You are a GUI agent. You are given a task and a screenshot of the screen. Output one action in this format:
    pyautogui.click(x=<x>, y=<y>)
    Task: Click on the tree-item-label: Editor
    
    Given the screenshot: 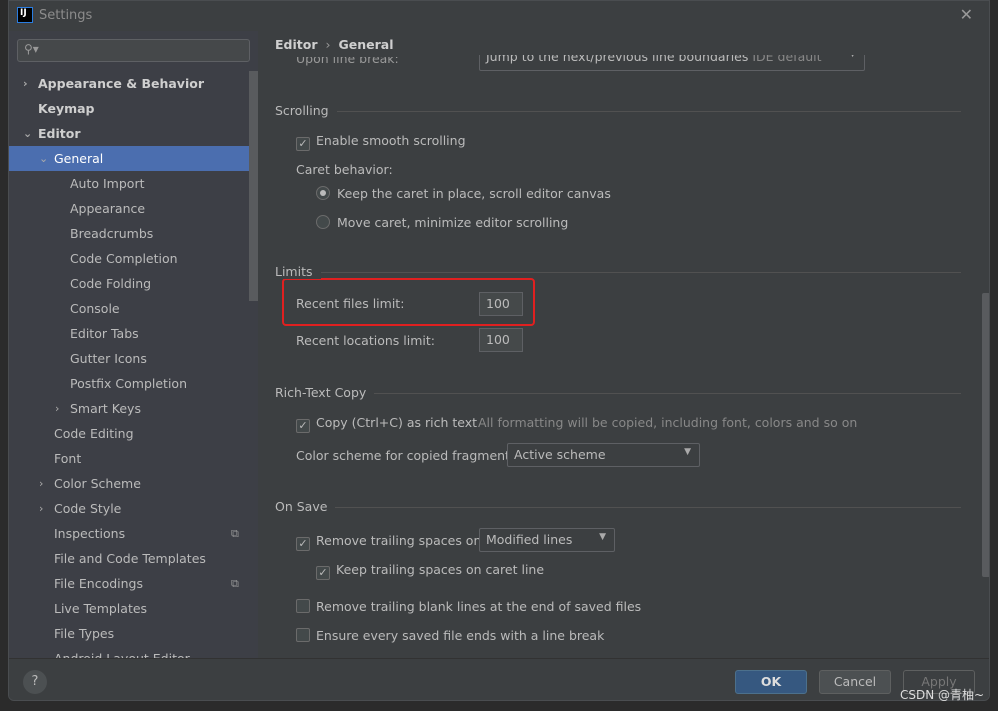 What is the action you would take?
    pyautogui.click(x=59, y=133)
    